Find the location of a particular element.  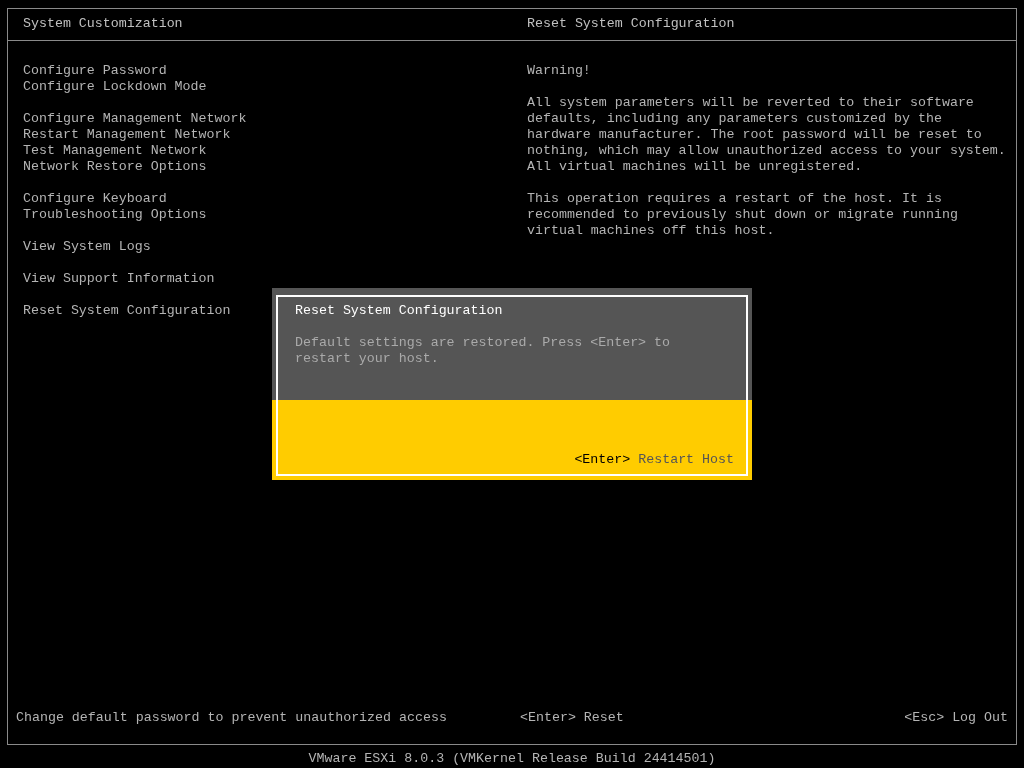

dialog-title: Reset System Configuration is located at coordinates (399, 311).